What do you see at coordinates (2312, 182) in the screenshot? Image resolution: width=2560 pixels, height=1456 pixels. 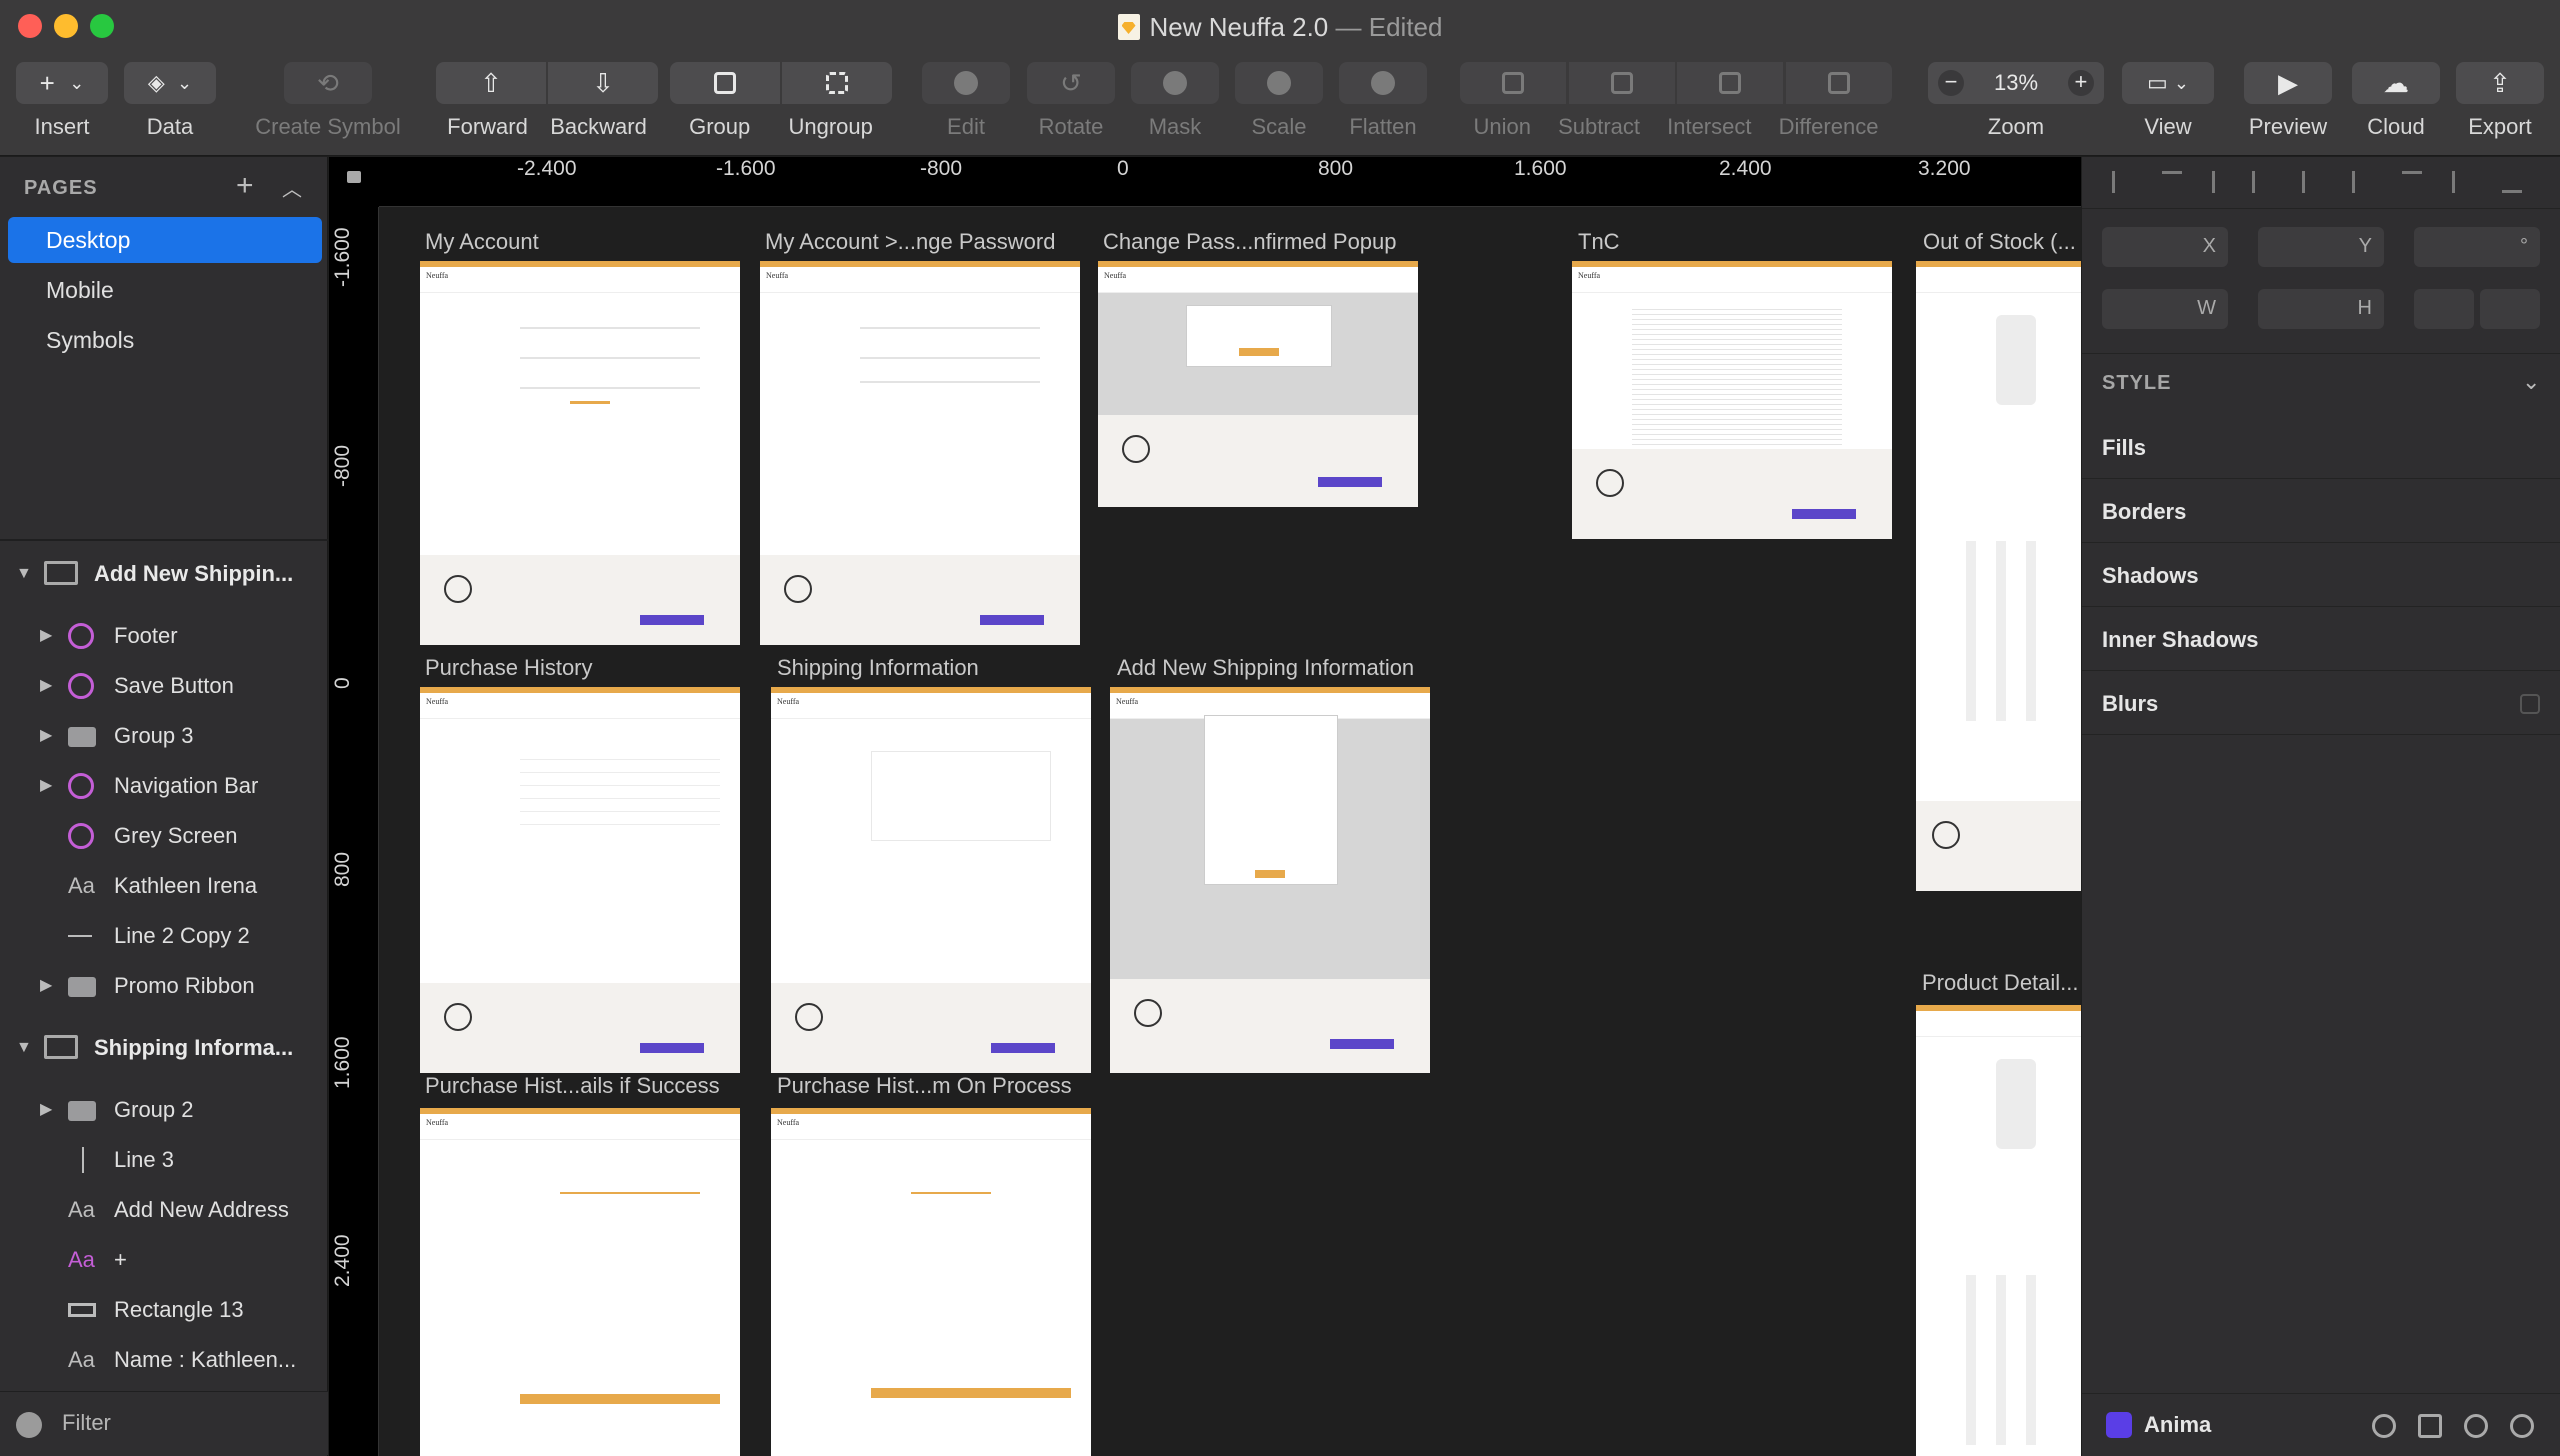 I see `align-middle-icon` at bounding box center [2312, 182].